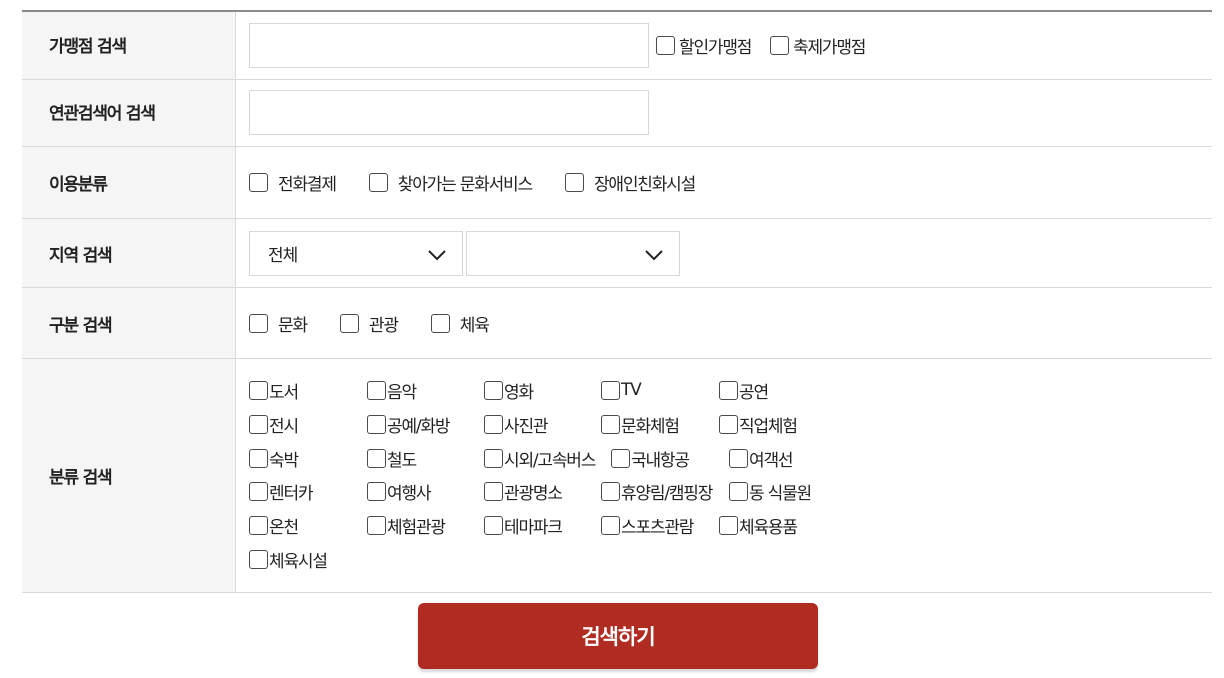  Describe the element at coordinates (660, 460) in the screenshot. I see `category-label: 국내항공` at that location.